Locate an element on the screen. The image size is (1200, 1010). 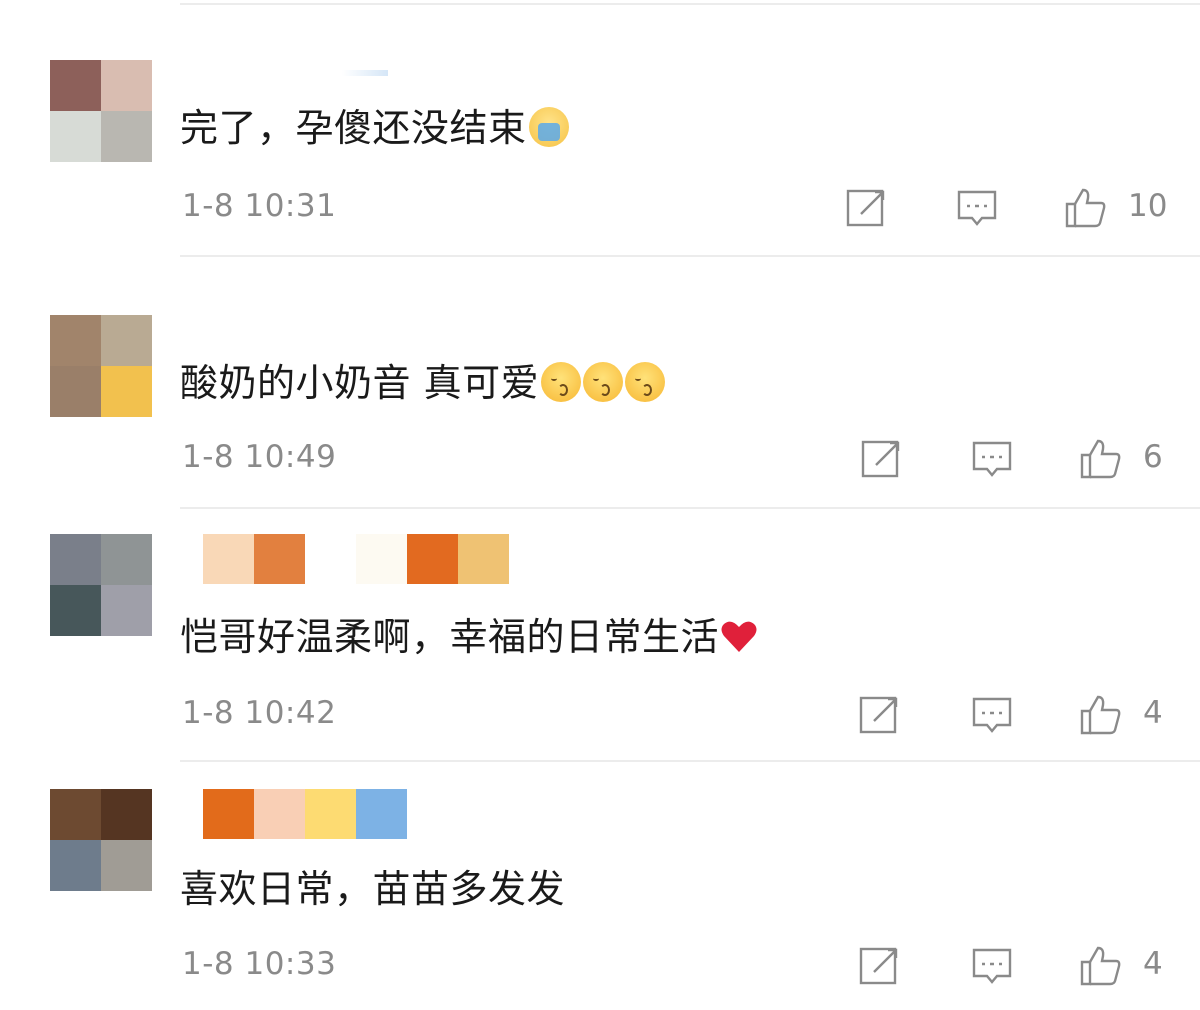
comment-text: 酸奶的小奶音 真可爱 is located at coordinates (423, 383).